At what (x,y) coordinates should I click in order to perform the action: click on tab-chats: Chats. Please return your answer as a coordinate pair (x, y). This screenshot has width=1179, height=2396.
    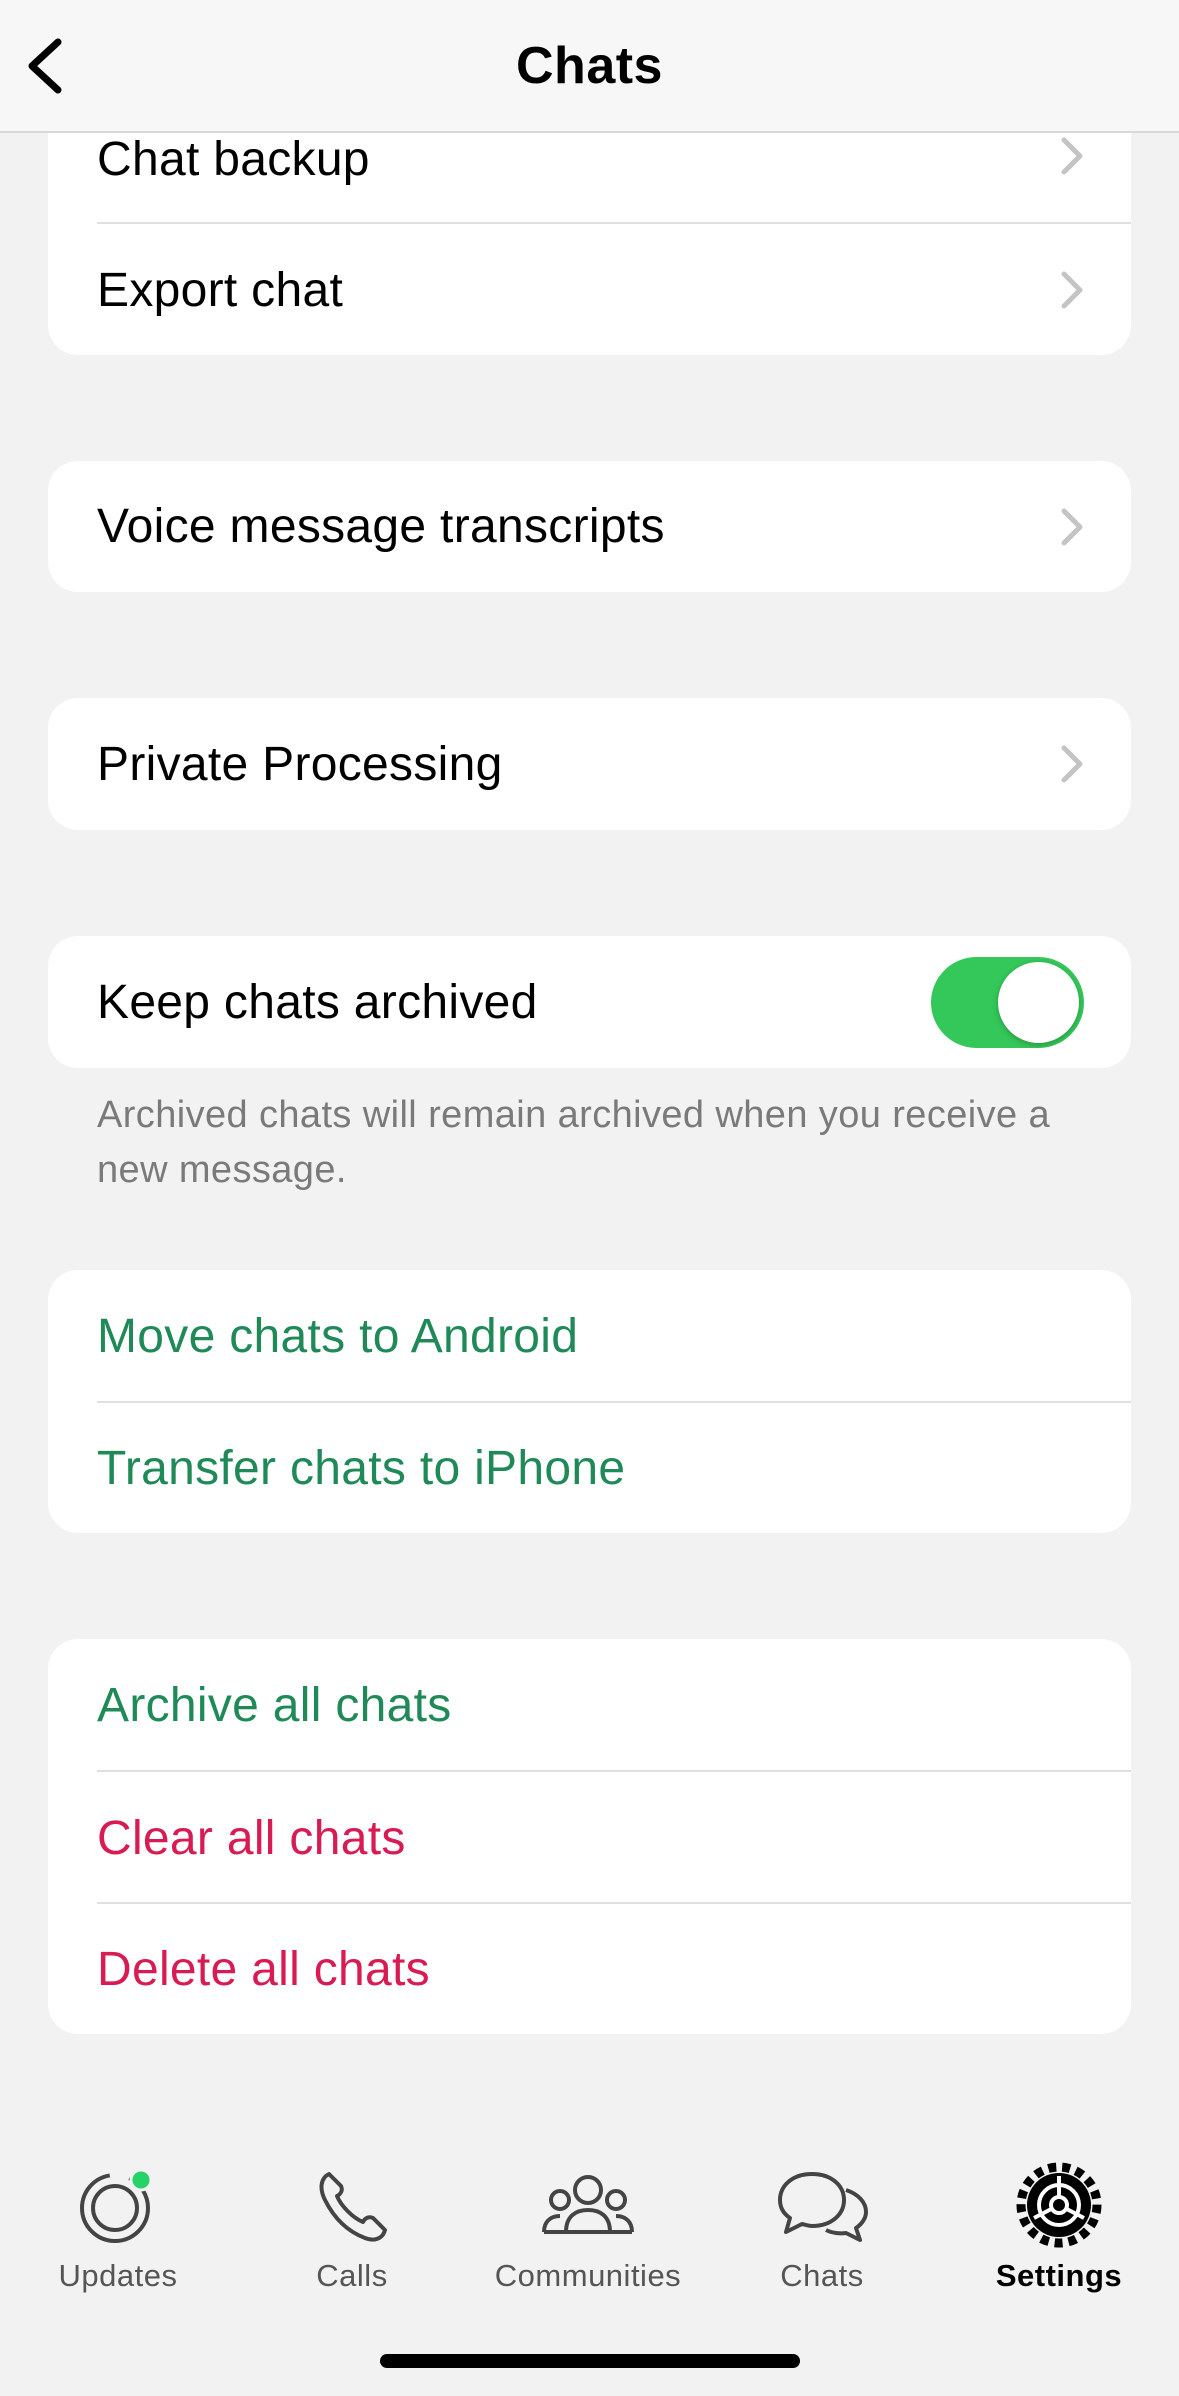
    Looking at the image, I should click on (822, 2235).